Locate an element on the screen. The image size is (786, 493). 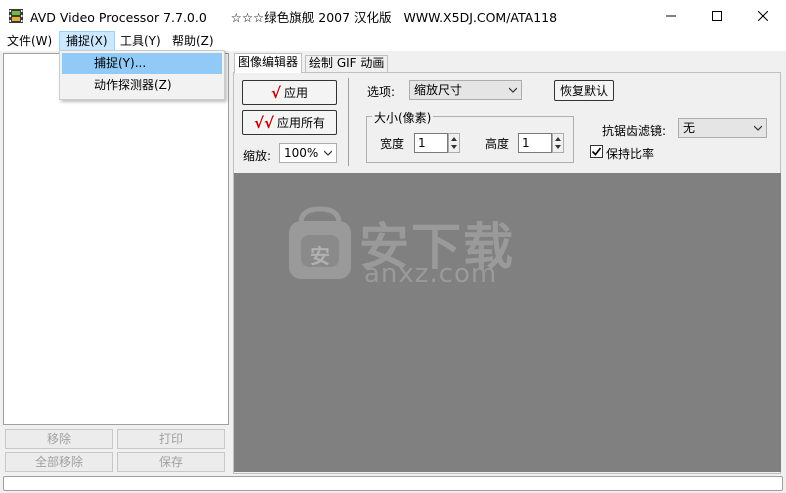
zoom-value: 100% is located at coordinates (301, 153).